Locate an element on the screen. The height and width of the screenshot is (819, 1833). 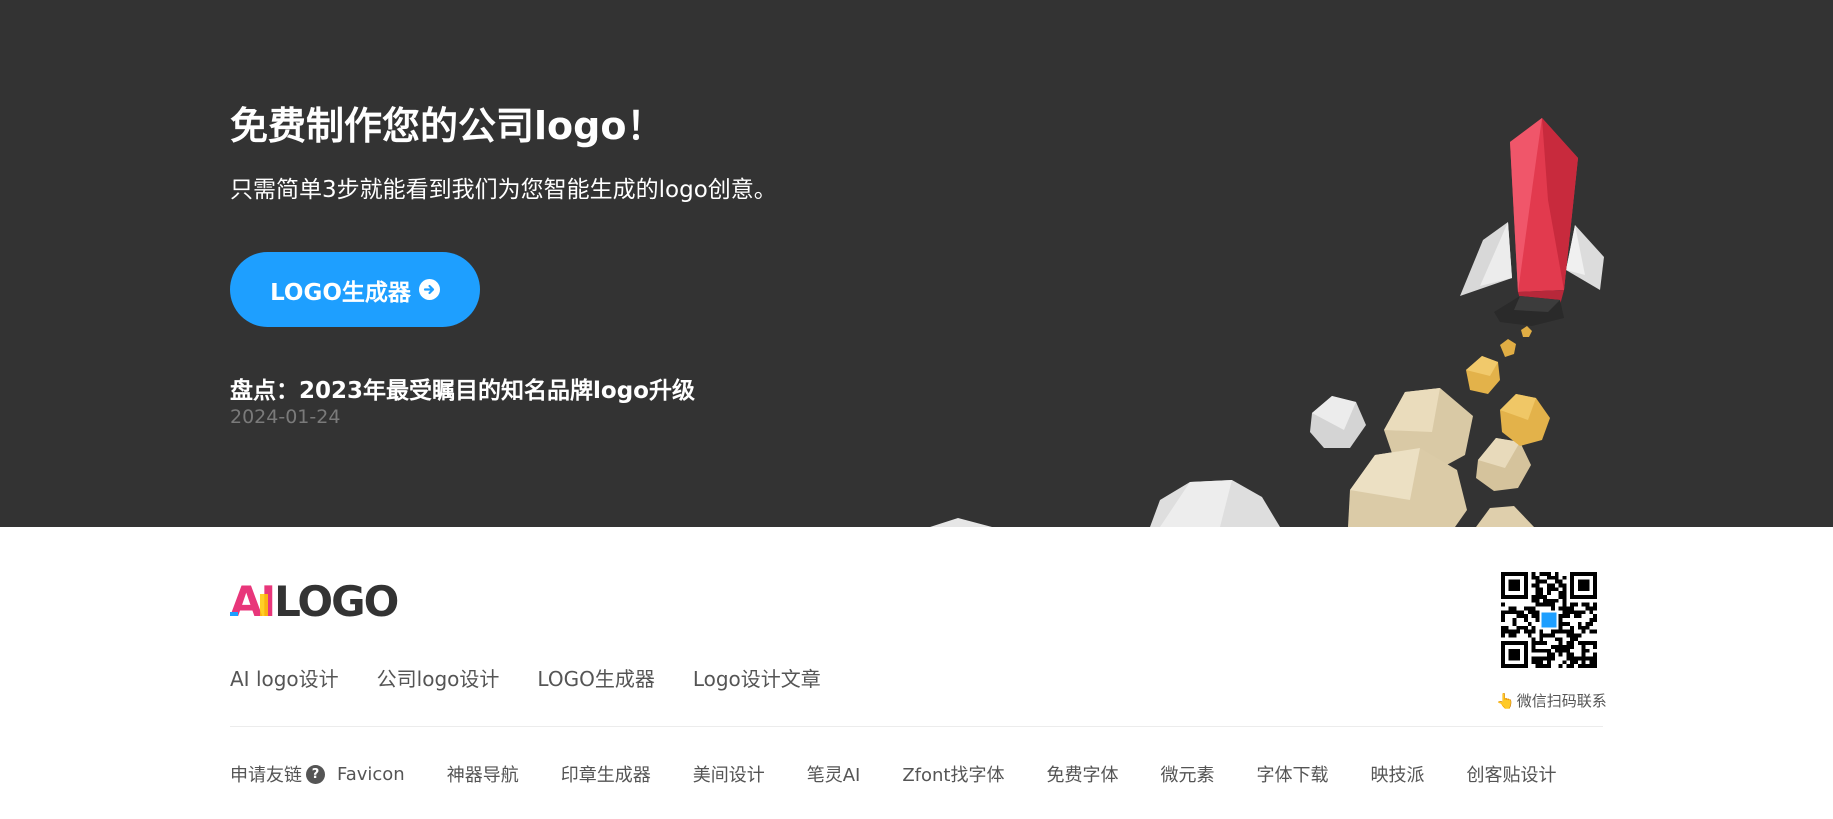
friend-link: 免费字体 is located at coordinates (1082, 774).